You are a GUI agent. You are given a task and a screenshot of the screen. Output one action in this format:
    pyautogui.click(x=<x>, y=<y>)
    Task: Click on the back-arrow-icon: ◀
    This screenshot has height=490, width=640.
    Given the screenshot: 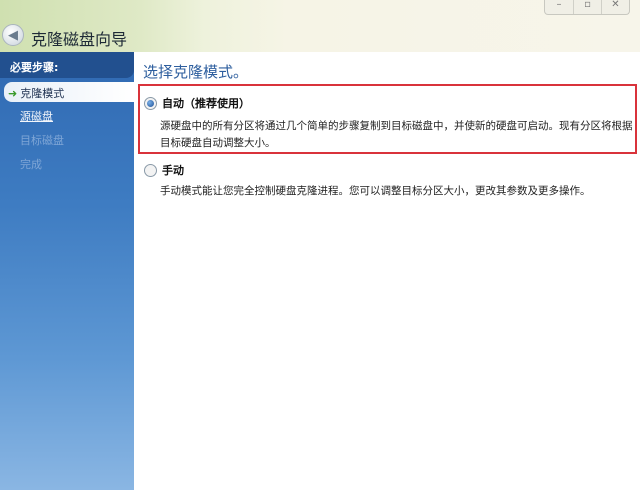 What is the action you would take?
    pyautogui.click(x=13, y=35)
    